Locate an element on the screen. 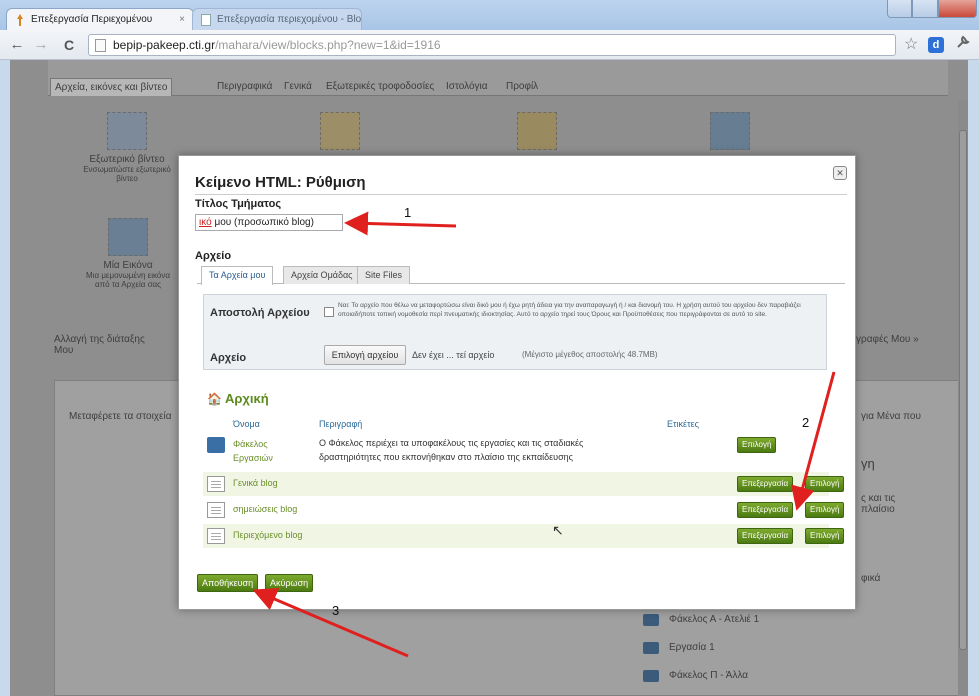  right-panel-link: φικά is located at coordinates (870, 578).